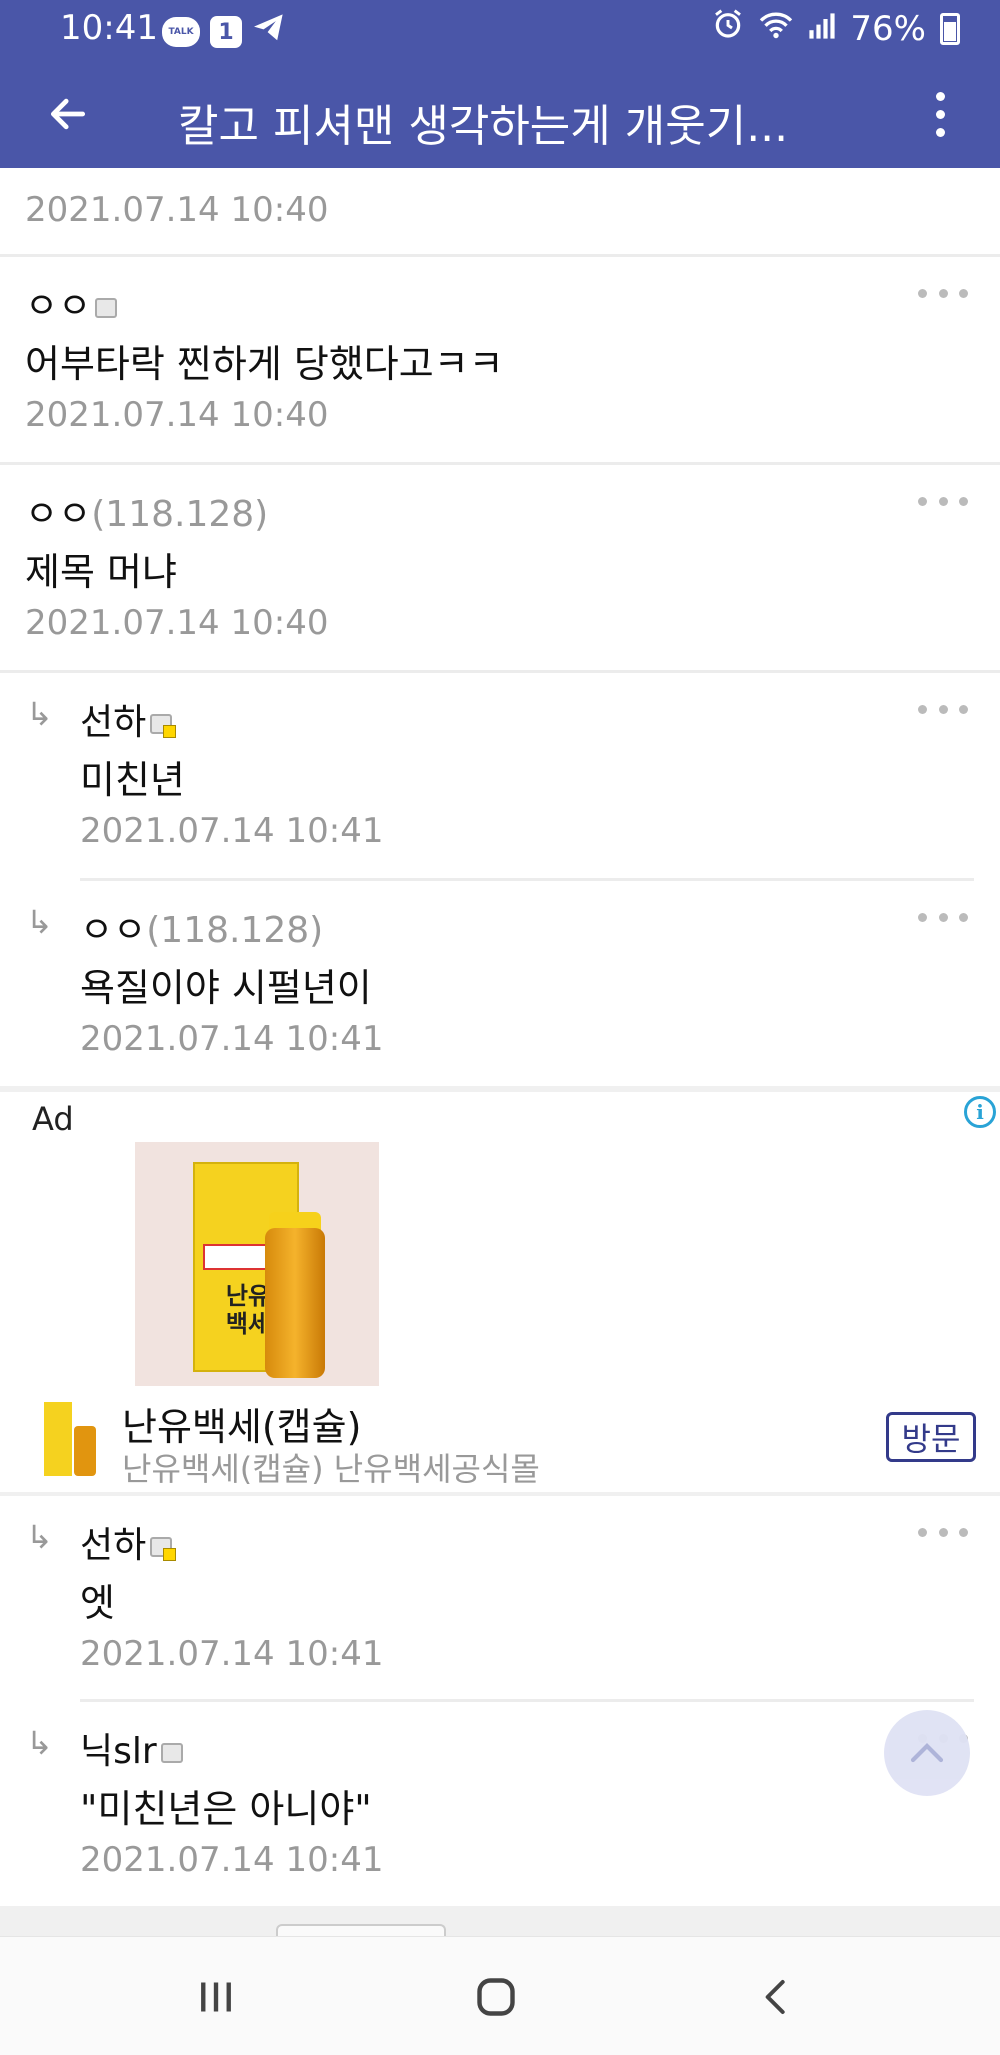  Describe the element at coordinates (500, 1921) in the screenshot. I see `comment-footer` at that location.